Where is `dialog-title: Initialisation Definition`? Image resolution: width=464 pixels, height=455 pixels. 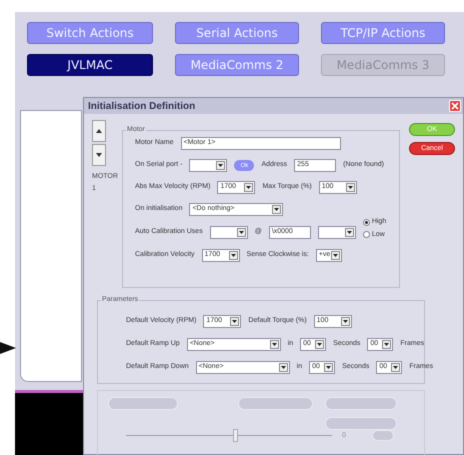 dialog-title: Initialisation Definition is located at coordinates (142, 107).